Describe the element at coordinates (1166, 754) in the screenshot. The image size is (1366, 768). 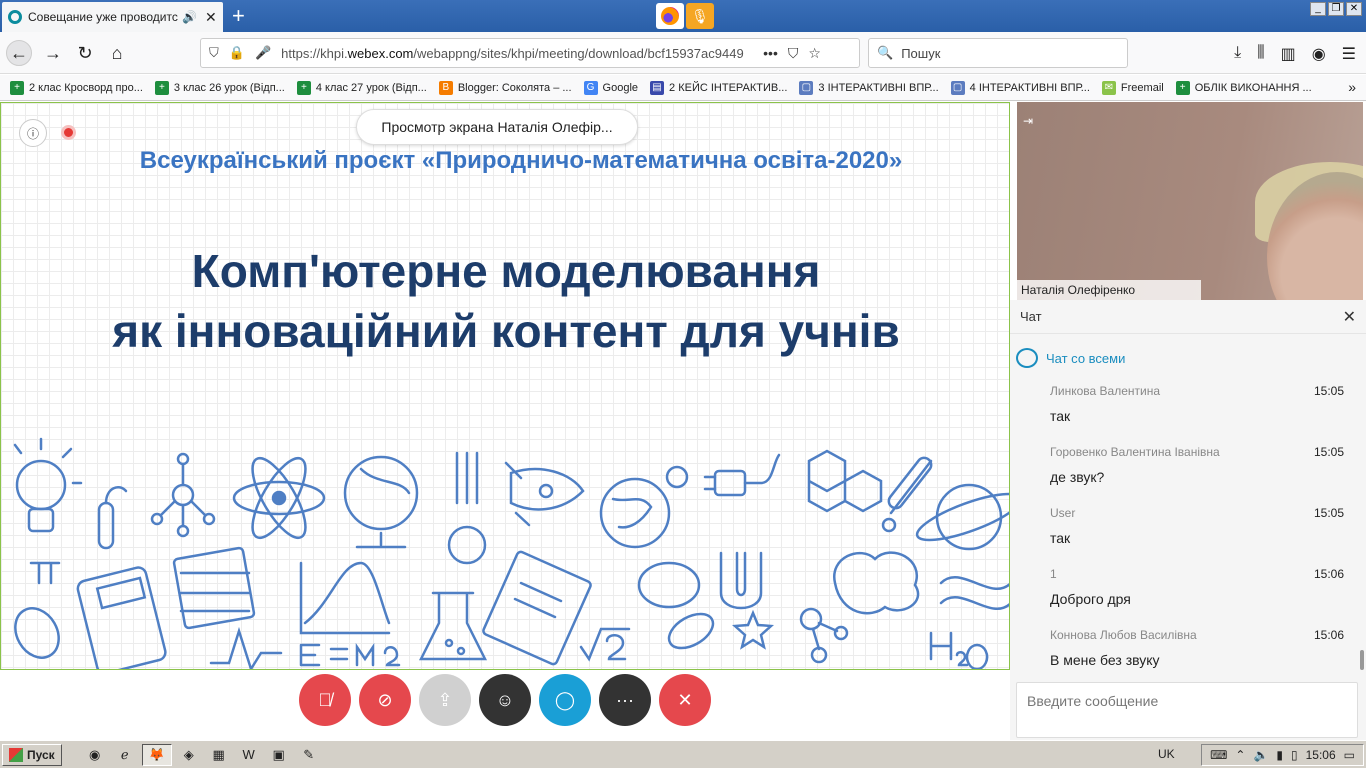
I see `language-indicator: UK` at that location.